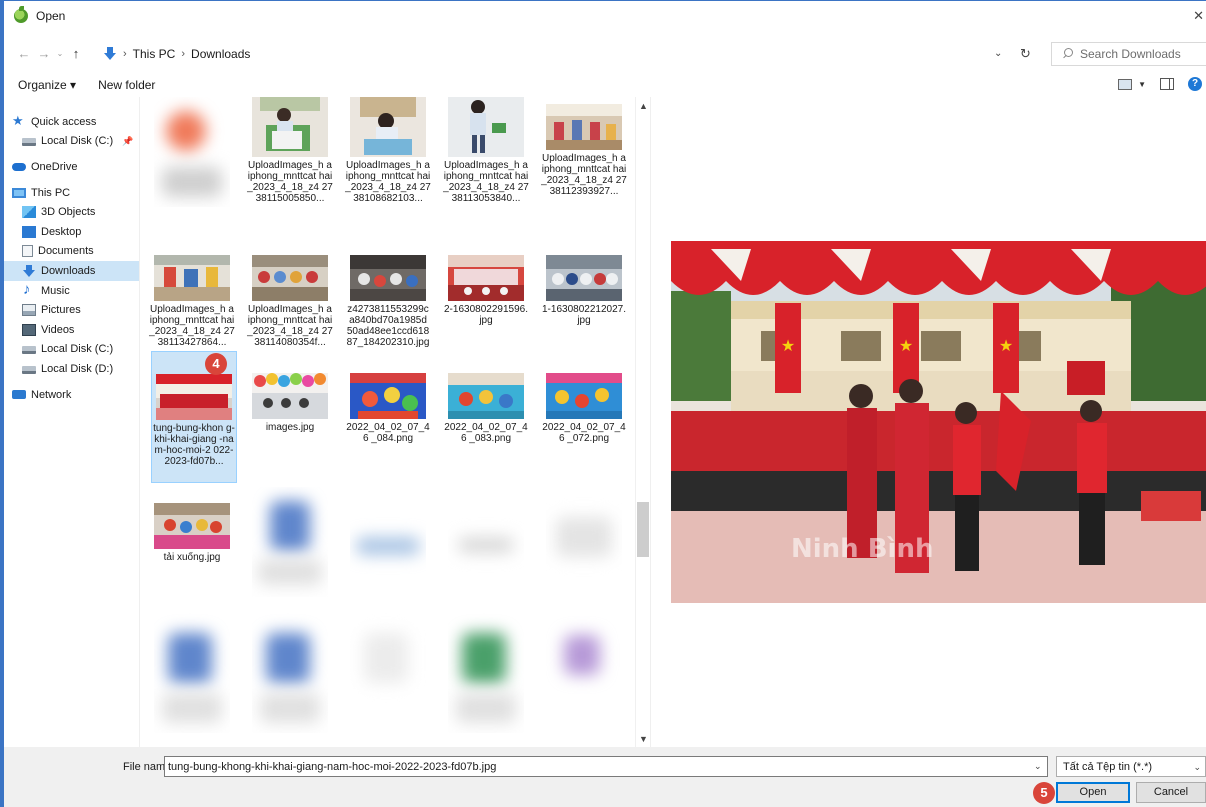 This screenshot has width=1206, height=807. What do you see at coordinates (71, 122) in the screenshot?
I see `sidebar-item-quick-access: Quick access` at bounding box center [71, 122].